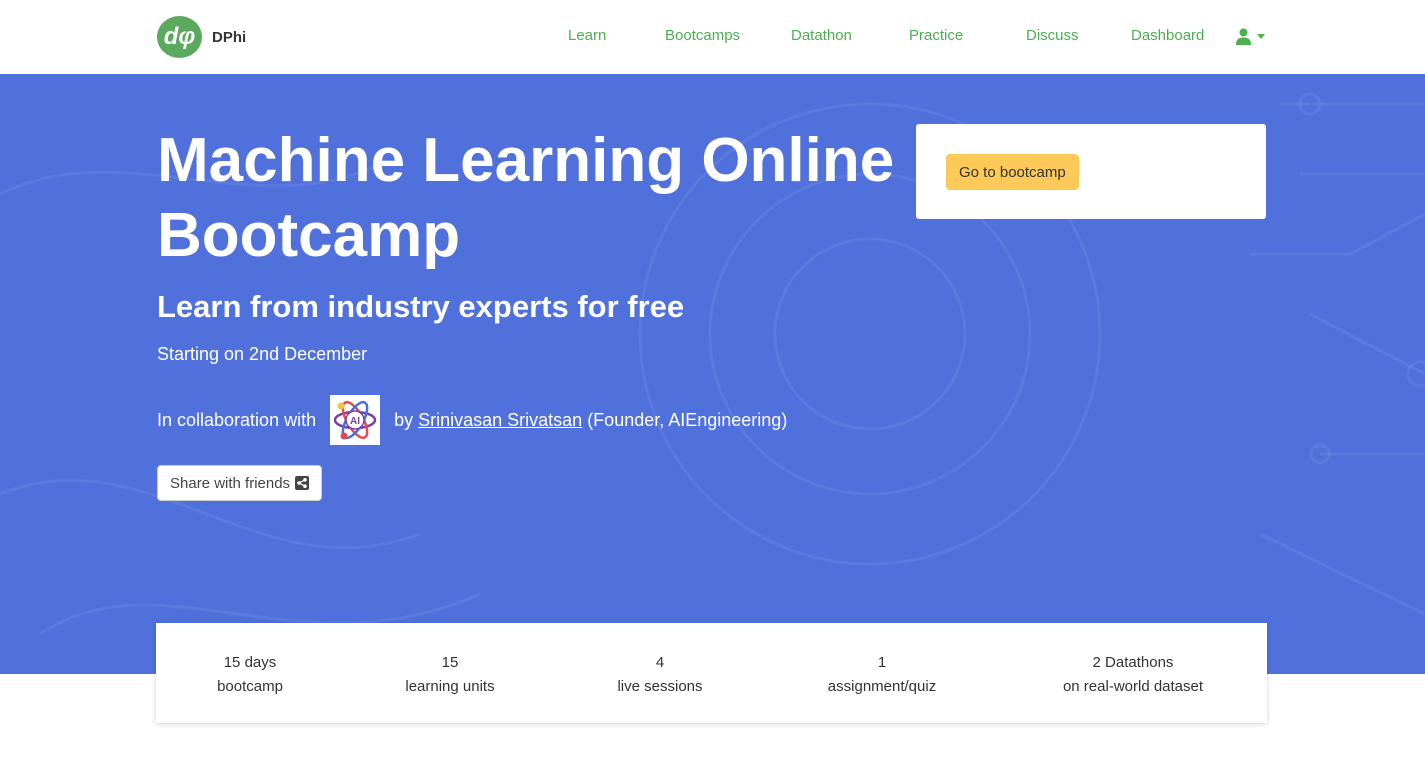 The width and height of the screenshot is (1425, 776). I want to click on author-link: Srinivasan Srivatsan, so click(500, 420).